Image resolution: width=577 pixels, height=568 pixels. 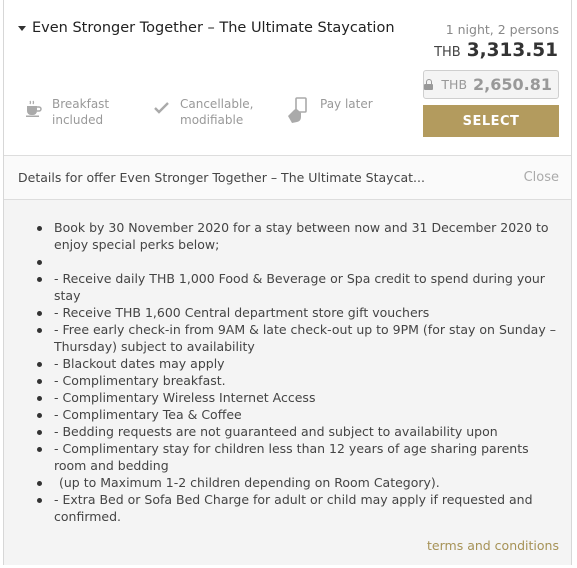 I want to click on list-item: - Blackout dates may apply, so click(x=297, y=363).